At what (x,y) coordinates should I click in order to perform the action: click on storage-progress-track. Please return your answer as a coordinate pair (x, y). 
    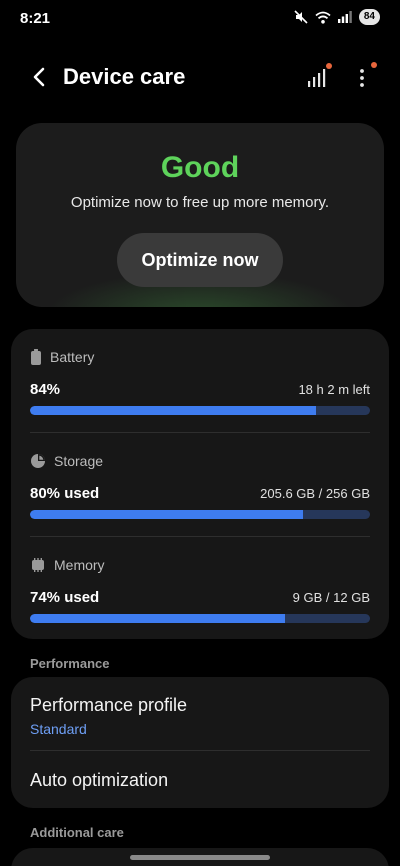
    Looking at the image, I should click on (200, 514).